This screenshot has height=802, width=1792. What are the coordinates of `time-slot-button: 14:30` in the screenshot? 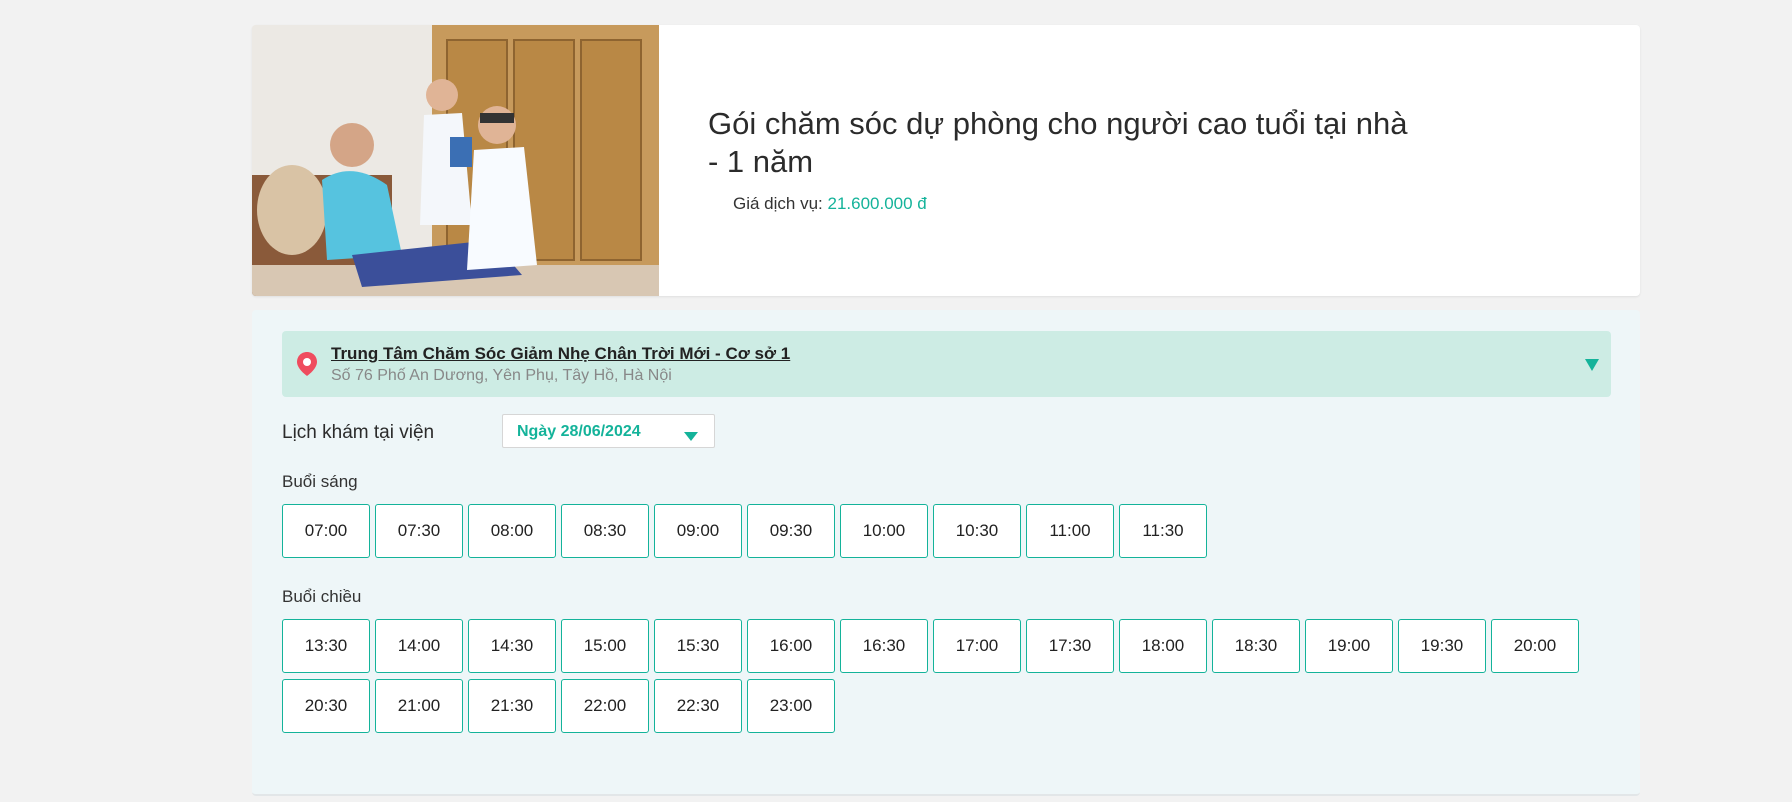 It's located at (512, 646).